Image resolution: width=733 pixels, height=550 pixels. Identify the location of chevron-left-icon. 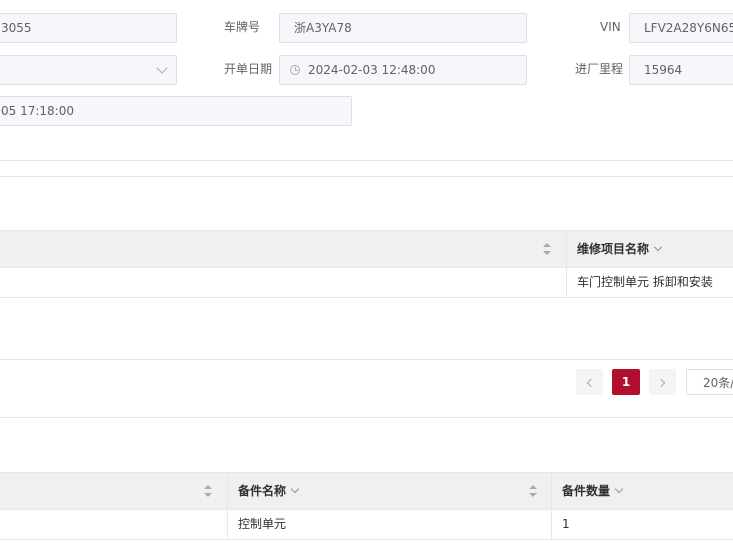
(591, 383).